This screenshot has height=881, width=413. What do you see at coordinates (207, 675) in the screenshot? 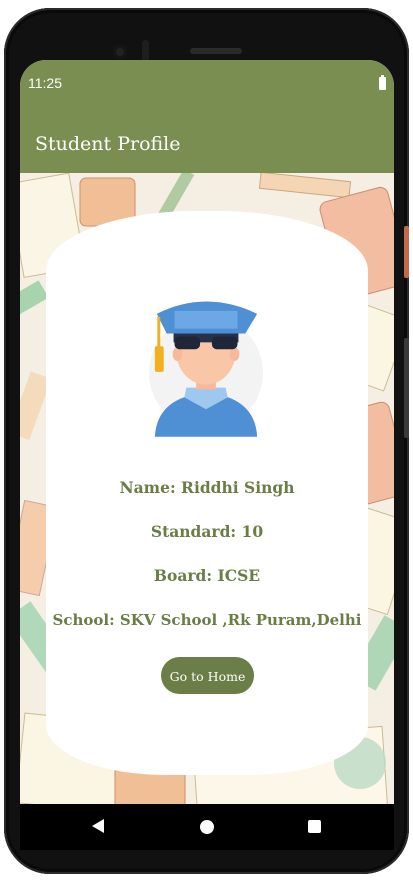
I see `go-to-home-button: Go to Home` at bounding box center [207, 675].